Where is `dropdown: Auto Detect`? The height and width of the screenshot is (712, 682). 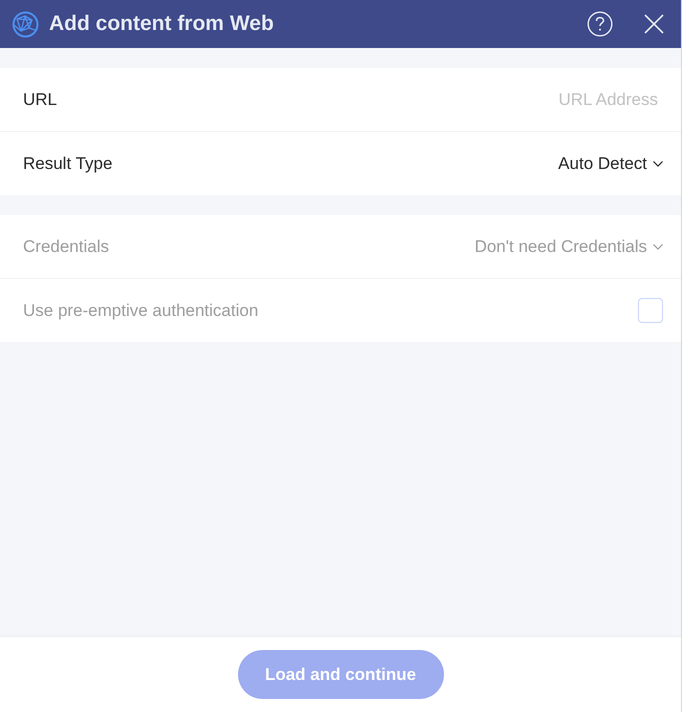 dropdown: Auto Detect is located at coordinates (610, 163).